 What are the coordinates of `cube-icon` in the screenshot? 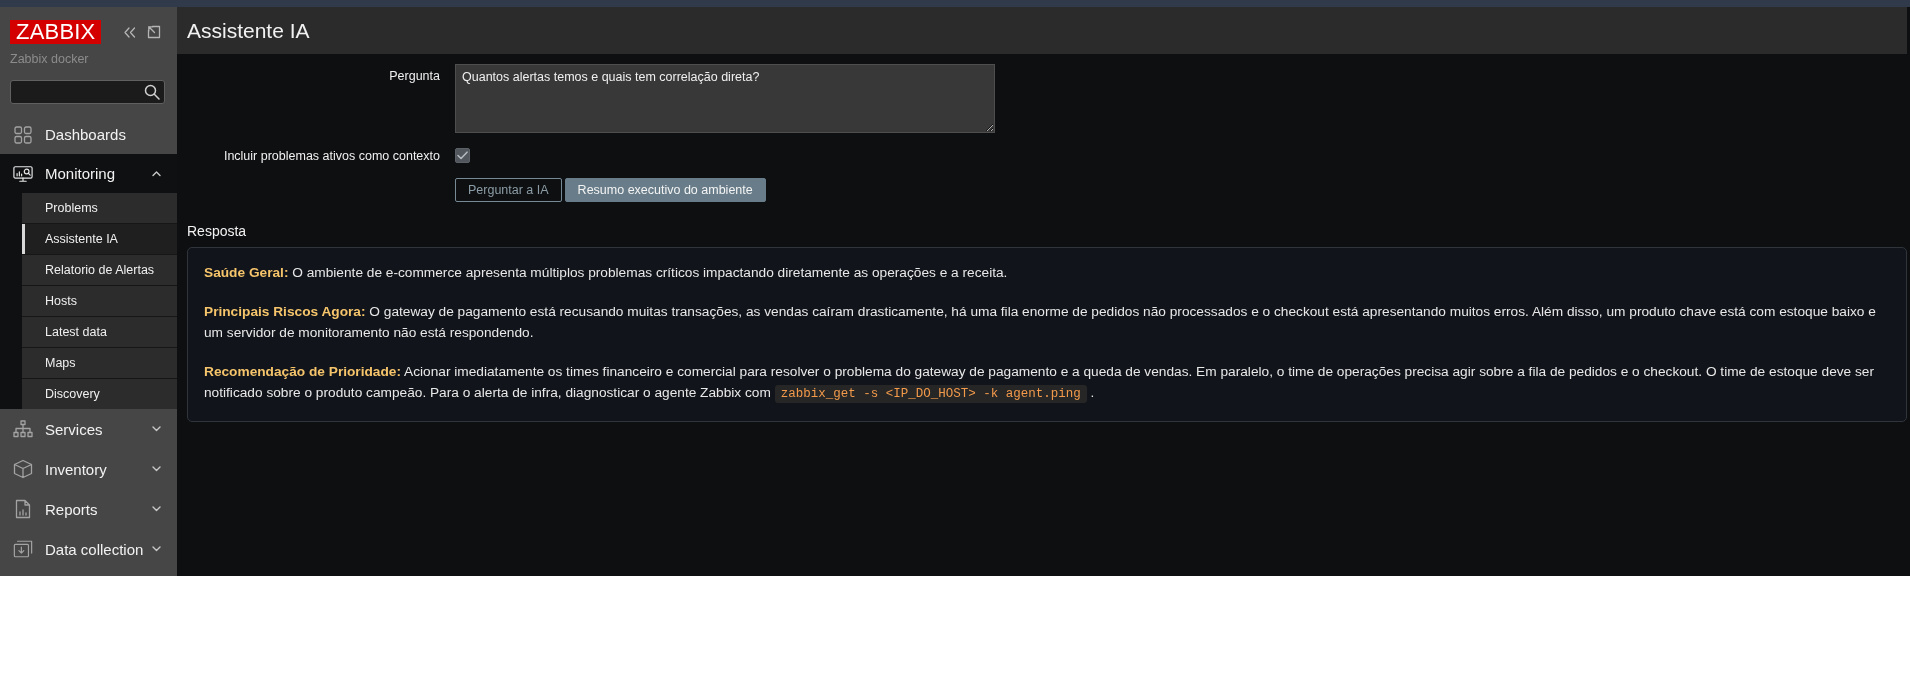 It's located at (23, 469).